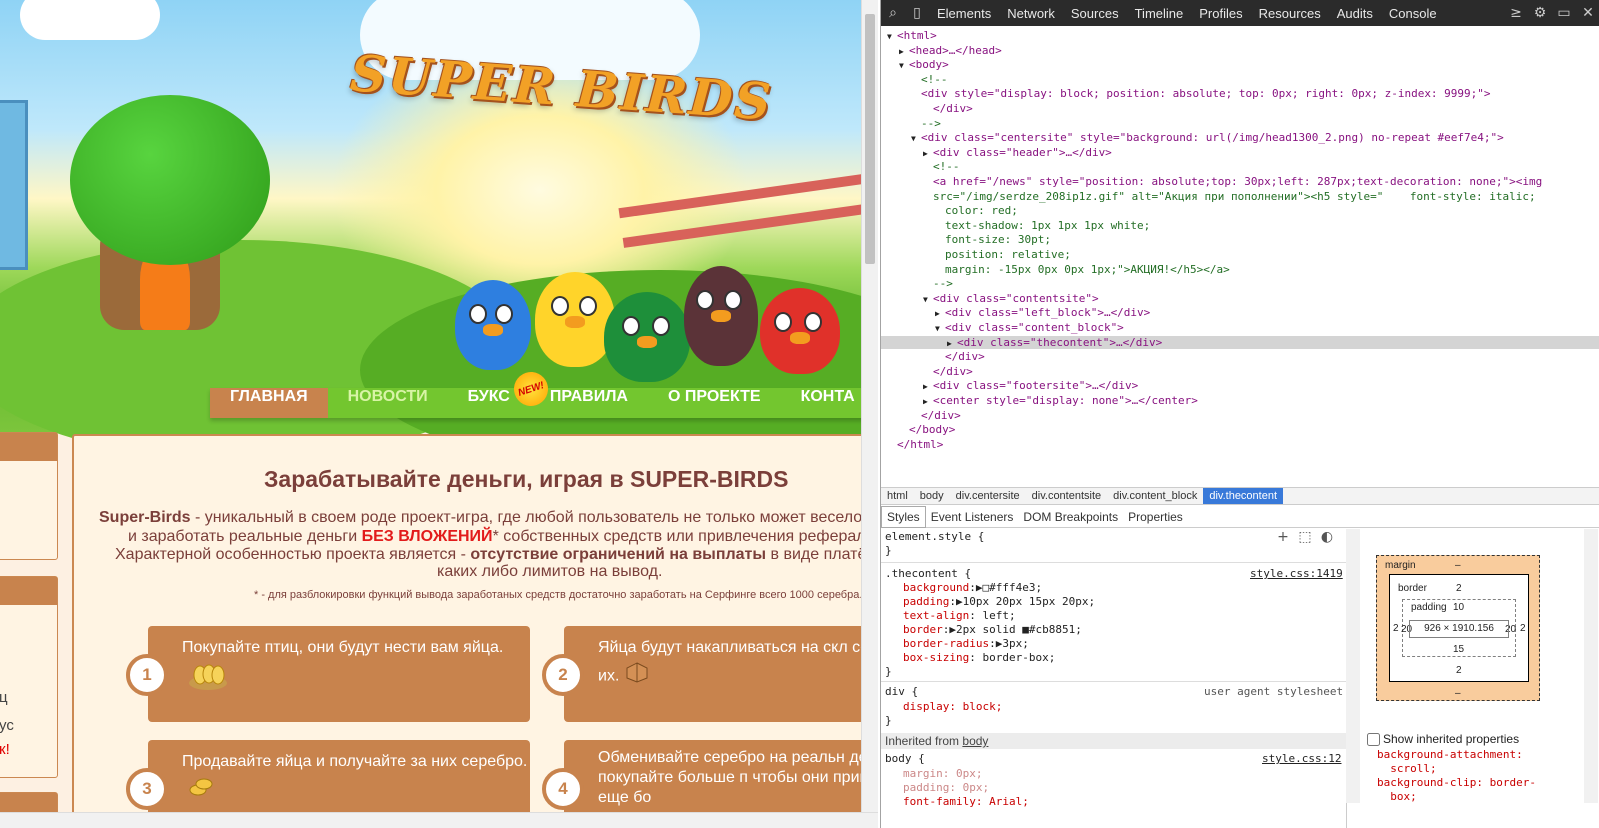  What do you see at coordinates (949, 210) in the screenshot?
I see `dom-node: color: red;` at bounding box center [949, 210].